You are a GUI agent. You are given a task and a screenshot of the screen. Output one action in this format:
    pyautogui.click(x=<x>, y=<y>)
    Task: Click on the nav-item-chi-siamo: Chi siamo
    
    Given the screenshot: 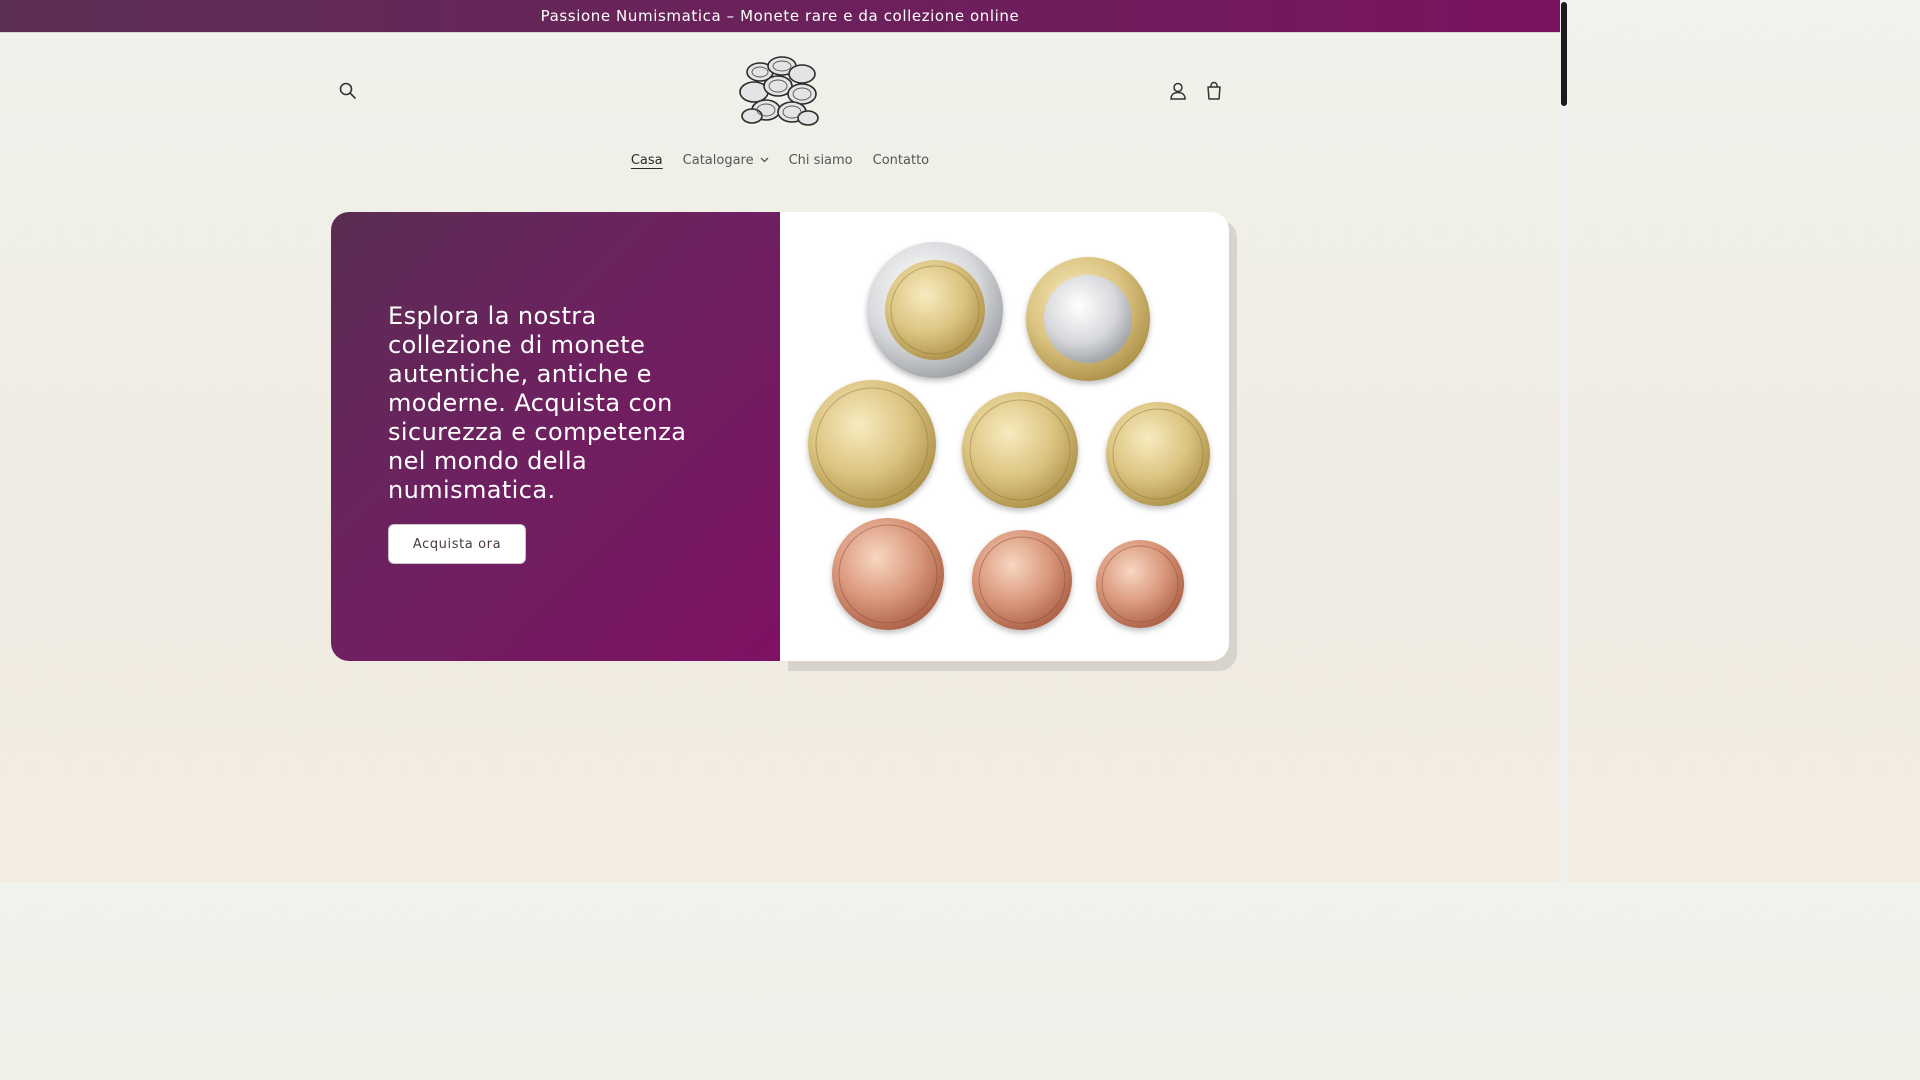 What is the action you would take?
    pyautogui.click(x=821, y=160)
    